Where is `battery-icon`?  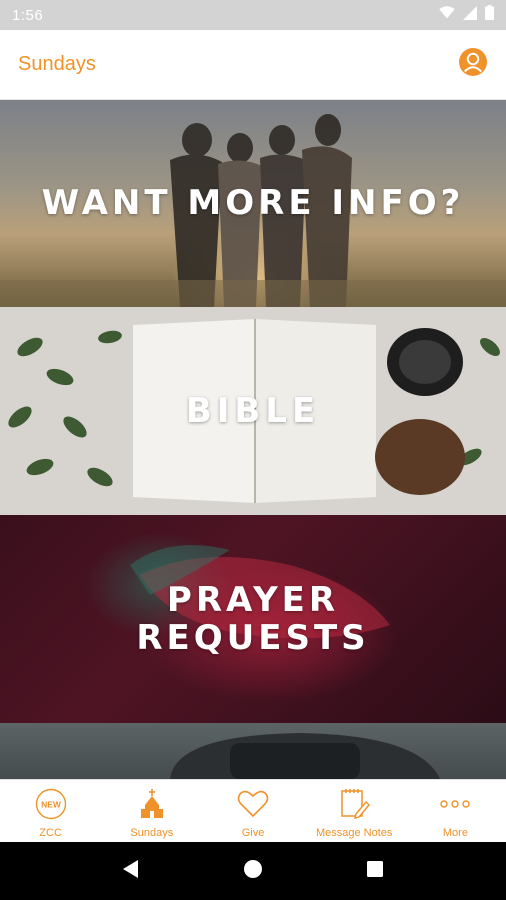 battery-icon is located at coordinates (489, 15).